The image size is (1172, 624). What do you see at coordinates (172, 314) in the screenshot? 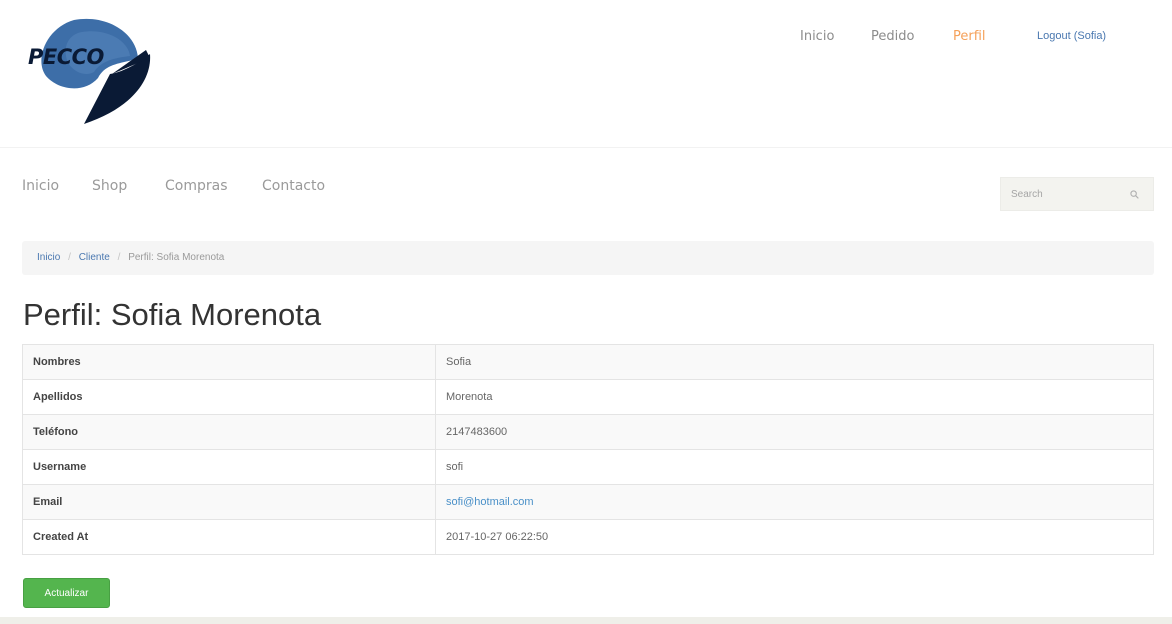
I see `page-title: Perfil: Sofia Morenota` at bounding box center [172, 314].